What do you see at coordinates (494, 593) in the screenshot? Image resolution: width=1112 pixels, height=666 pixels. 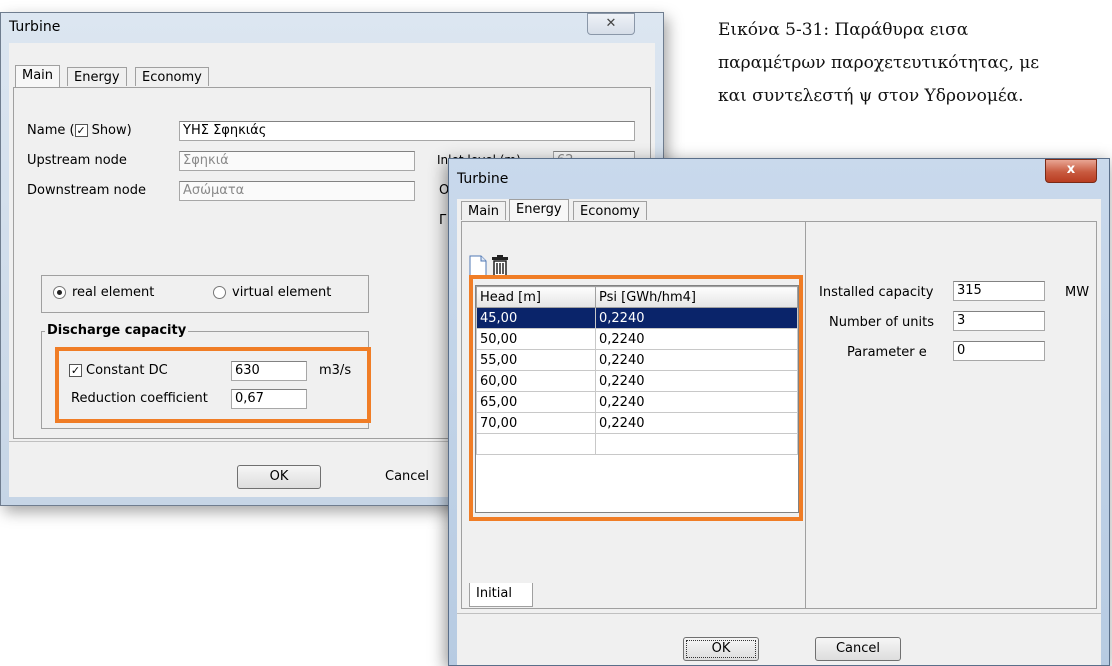 I see `tab-initial-label: Initial` at bounding box center [494, 593].